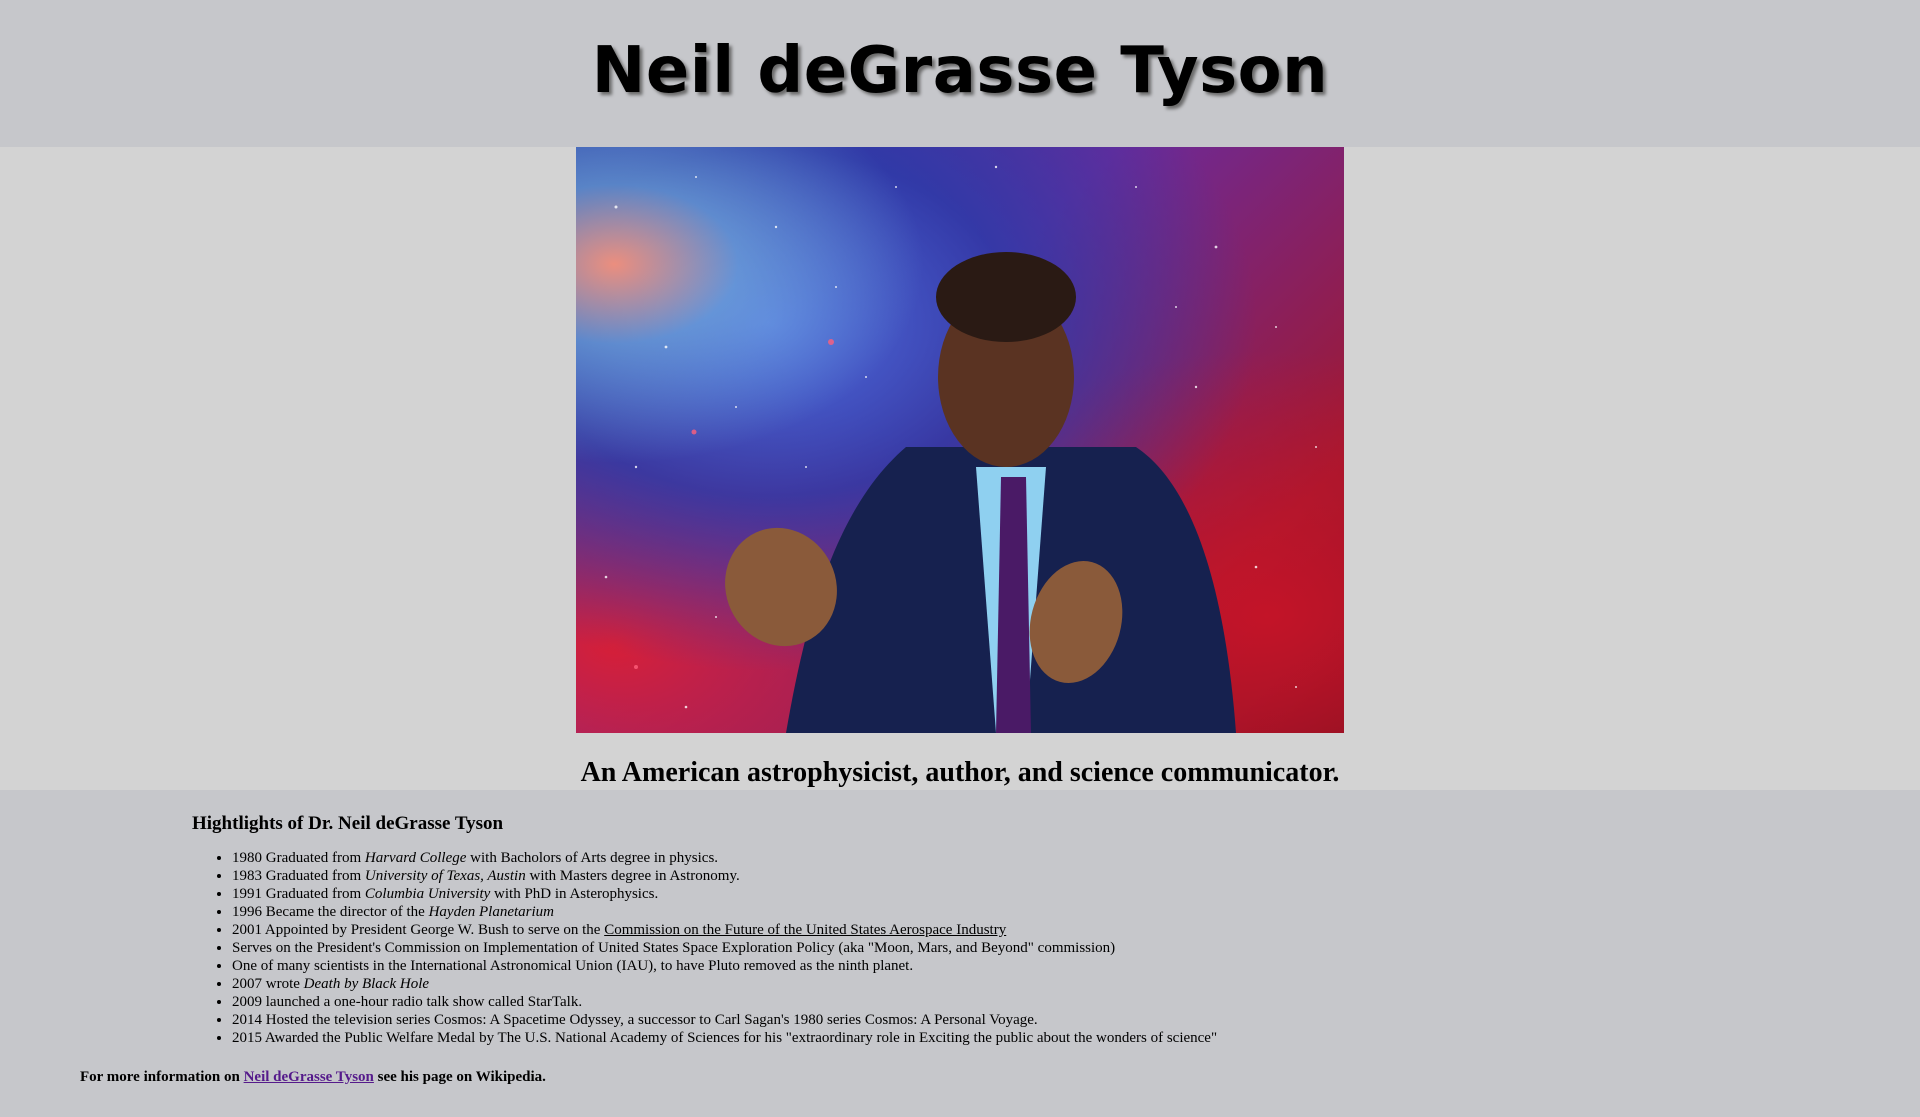 The height and width of the screenshot is (1117, 1920). Describe the element at coordinates (348, 823) in the screenshot. I see `highlights-heading: Hightlights of Dr. Neil deGrasse Tyson` at that location.